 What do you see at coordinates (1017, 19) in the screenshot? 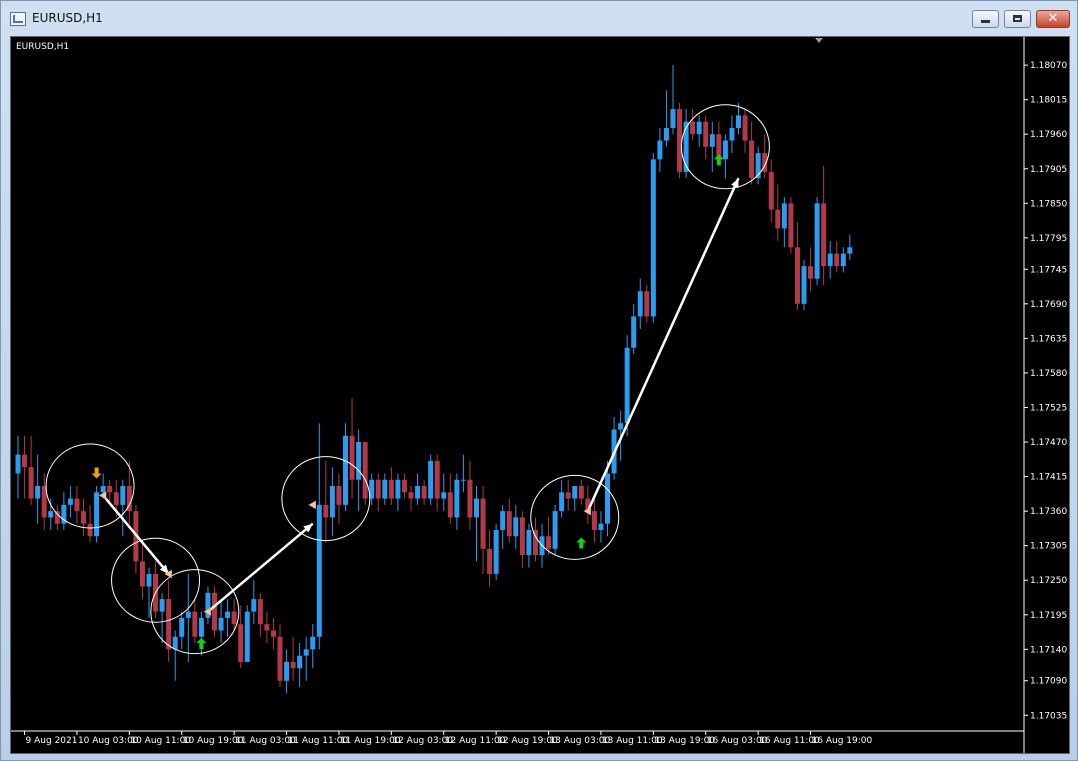
I see `maximize-button` at bounding box center [1017, 19].